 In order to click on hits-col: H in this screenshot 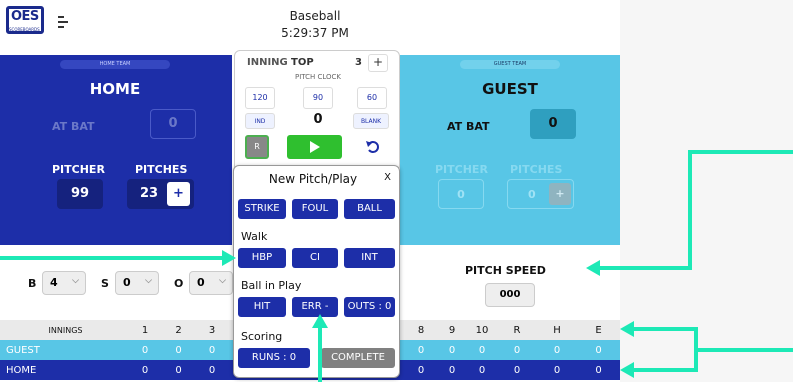, I will do `click(557, 330)`.